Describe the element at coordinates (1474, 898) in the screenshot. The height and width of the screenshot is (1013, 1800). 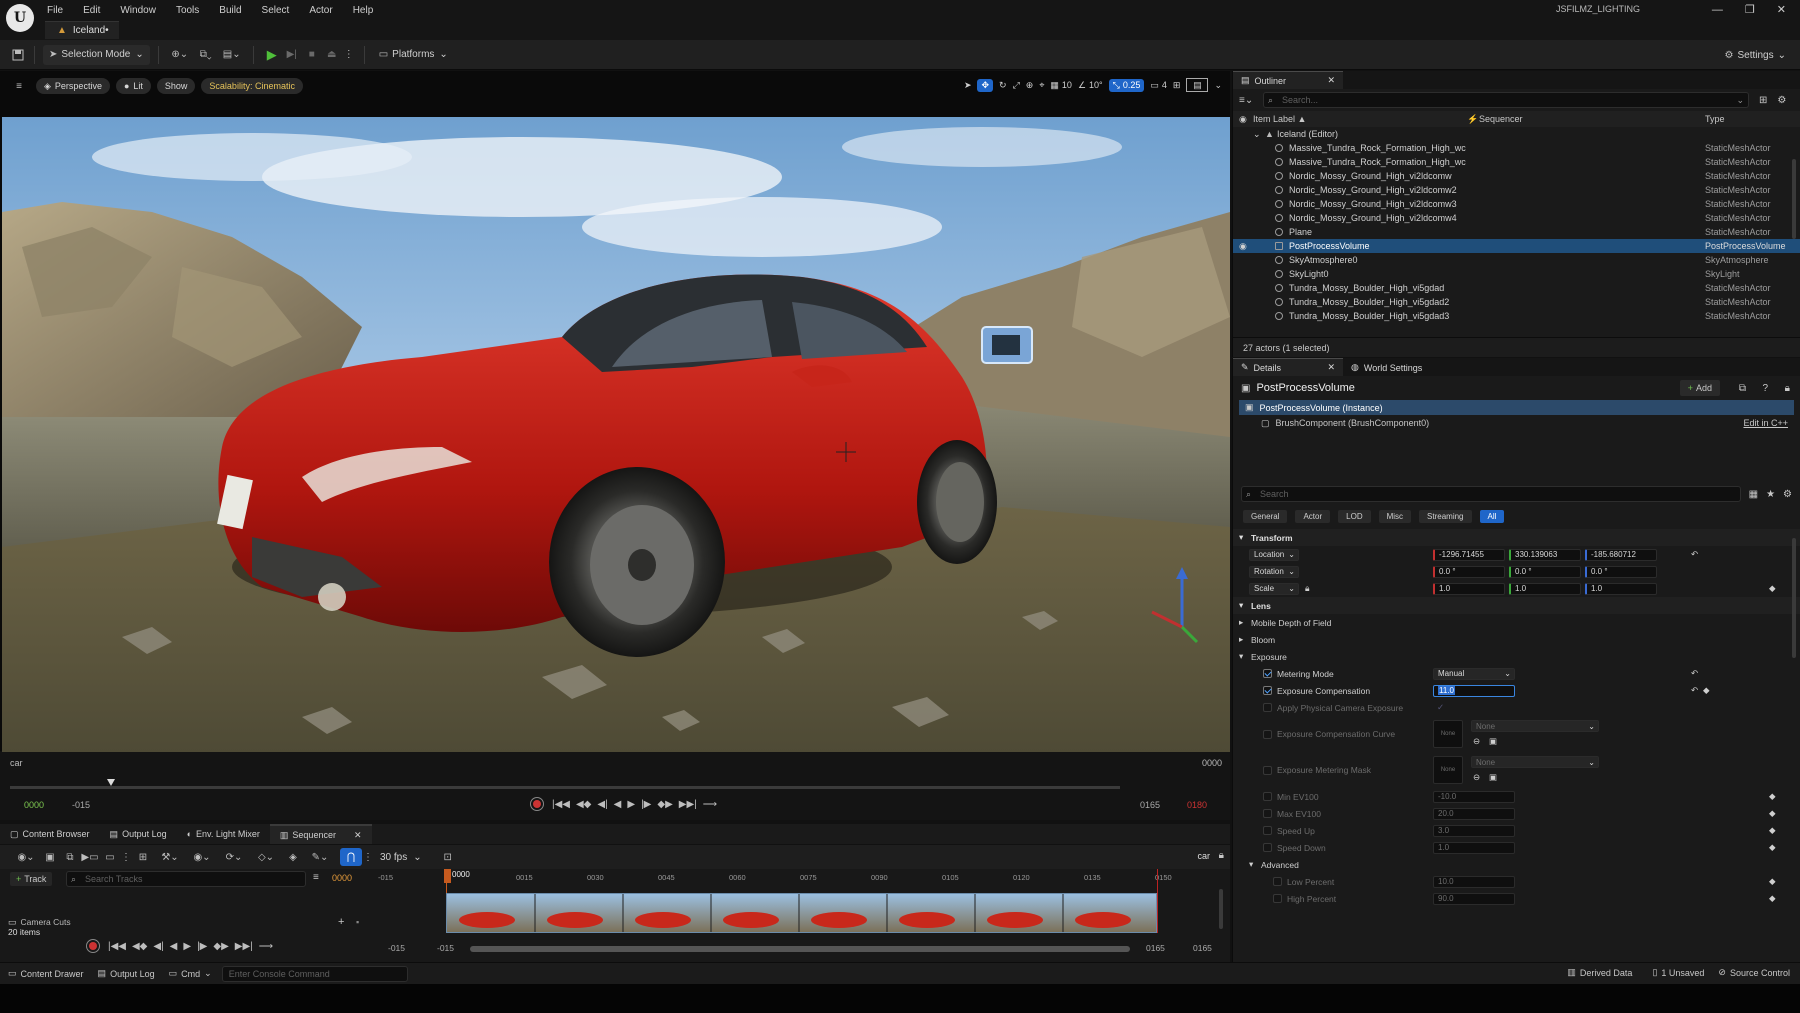
I see `high-percent-field: 90.0` at that location.